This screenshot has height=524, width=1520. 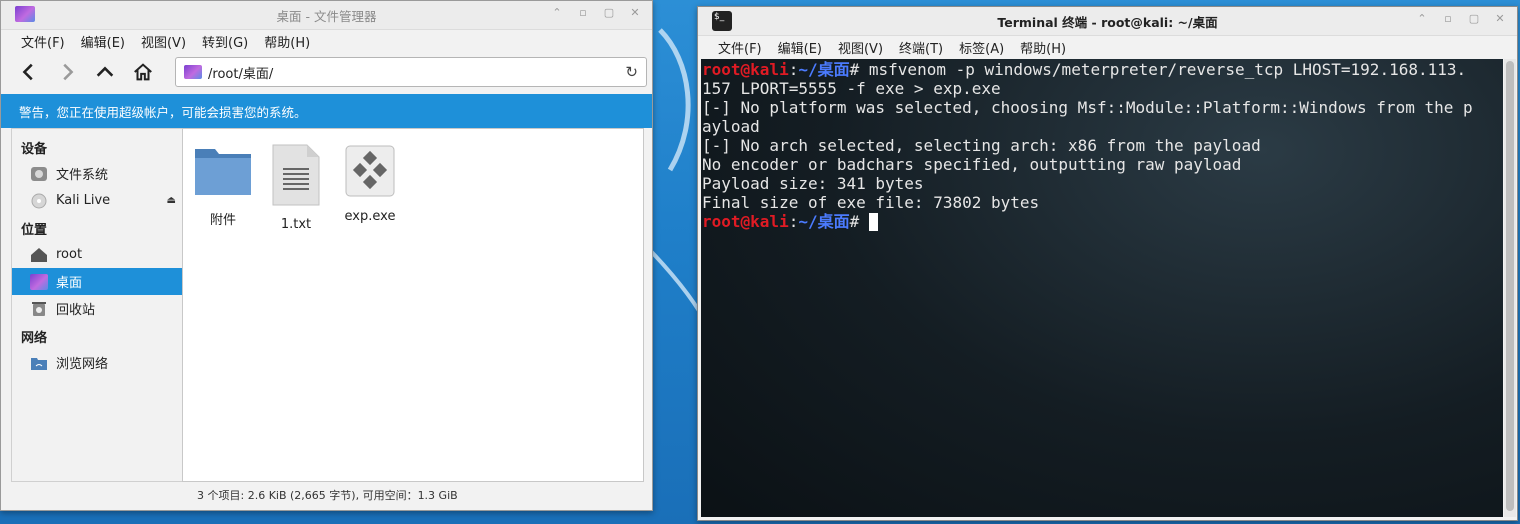 What do you see at coordinates (731, 126) in the screenshot?
I see `terminal-line: ayload` at bounding box center [731, 126].